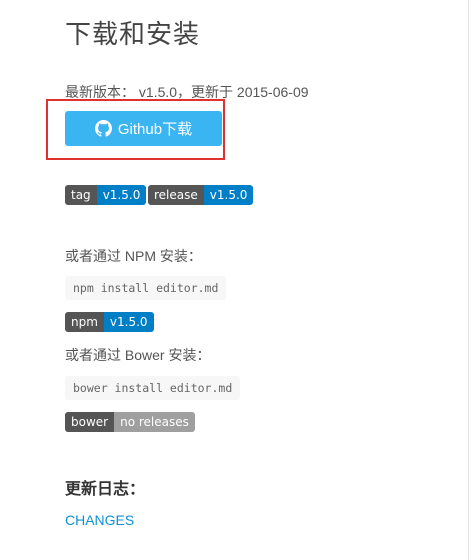  I want to click on npm-intro: 或者通过 NPM 安装：, so click(133, 256).